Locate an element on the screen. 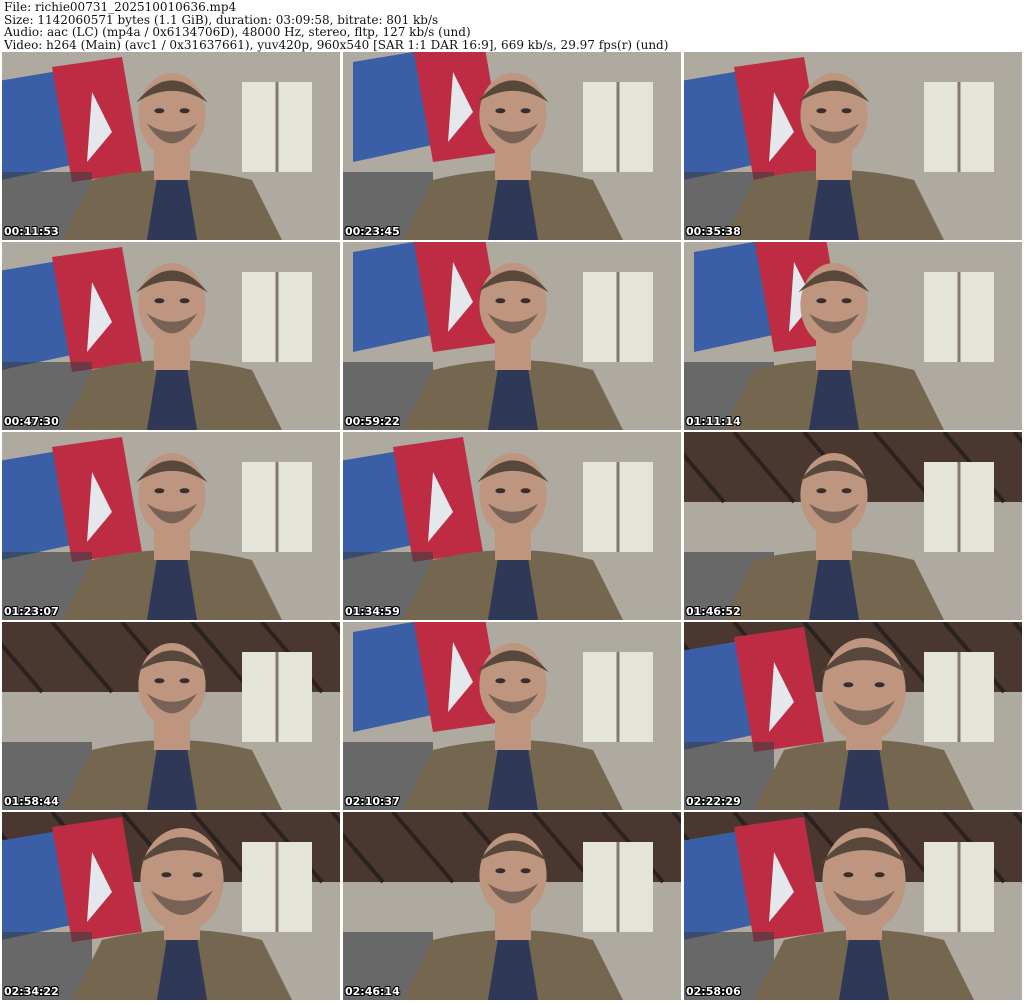  video-thumbnail: 01:34:59 is located at coordinates (512, 526).